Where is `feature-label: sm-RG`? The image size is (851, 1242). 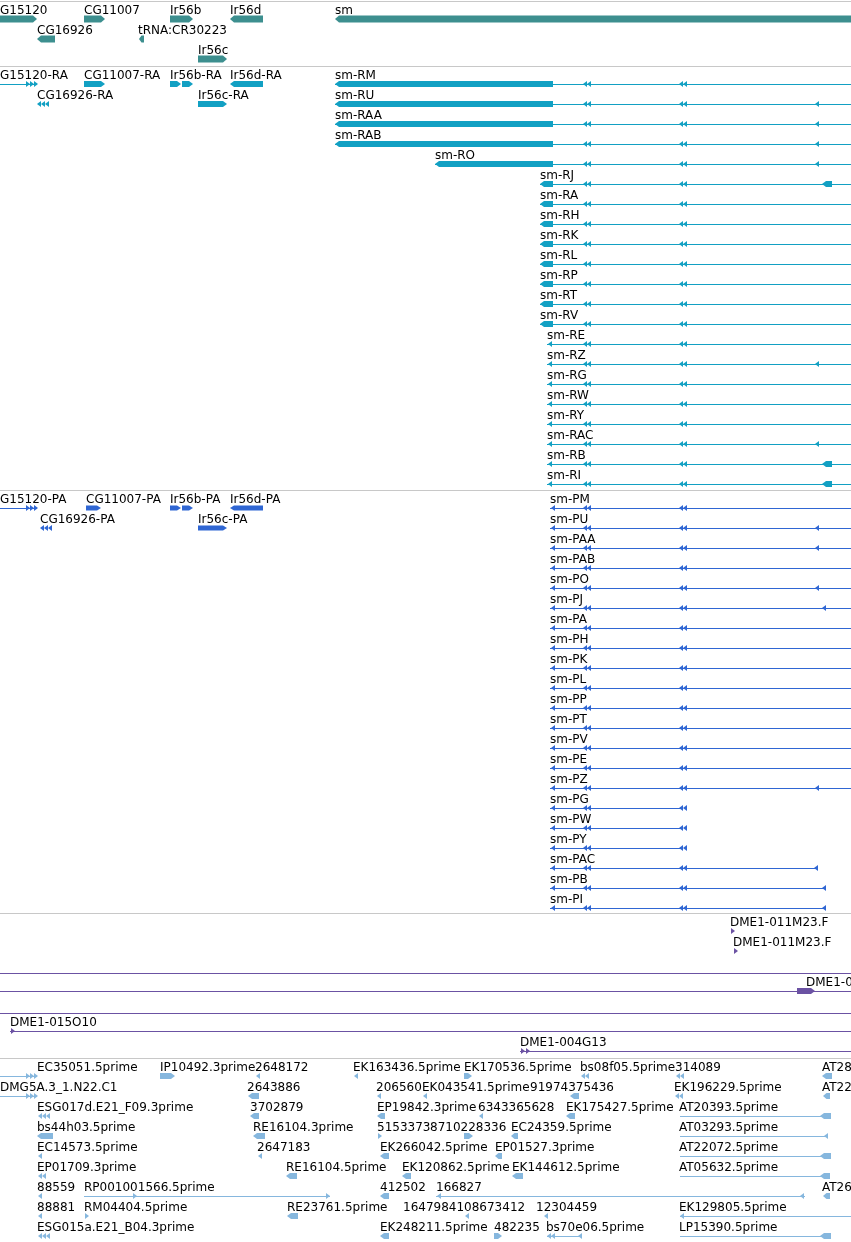 feature-label: sm-RG is located at coordinates (567, 375).